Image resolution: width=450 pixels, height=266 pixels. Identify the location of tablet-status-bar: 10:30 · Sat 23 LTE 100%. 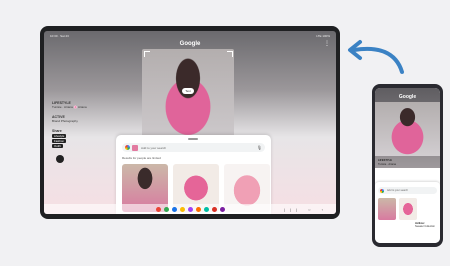
(190, 37).